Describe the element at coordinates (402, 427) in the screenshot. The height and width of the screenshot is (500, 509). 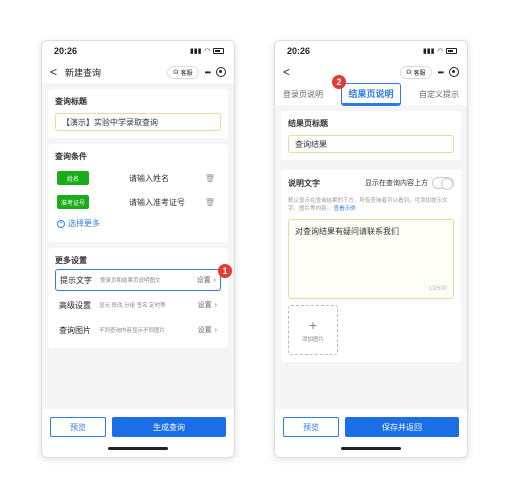
I see `save-and-return-button: 保存并返回` at that location.